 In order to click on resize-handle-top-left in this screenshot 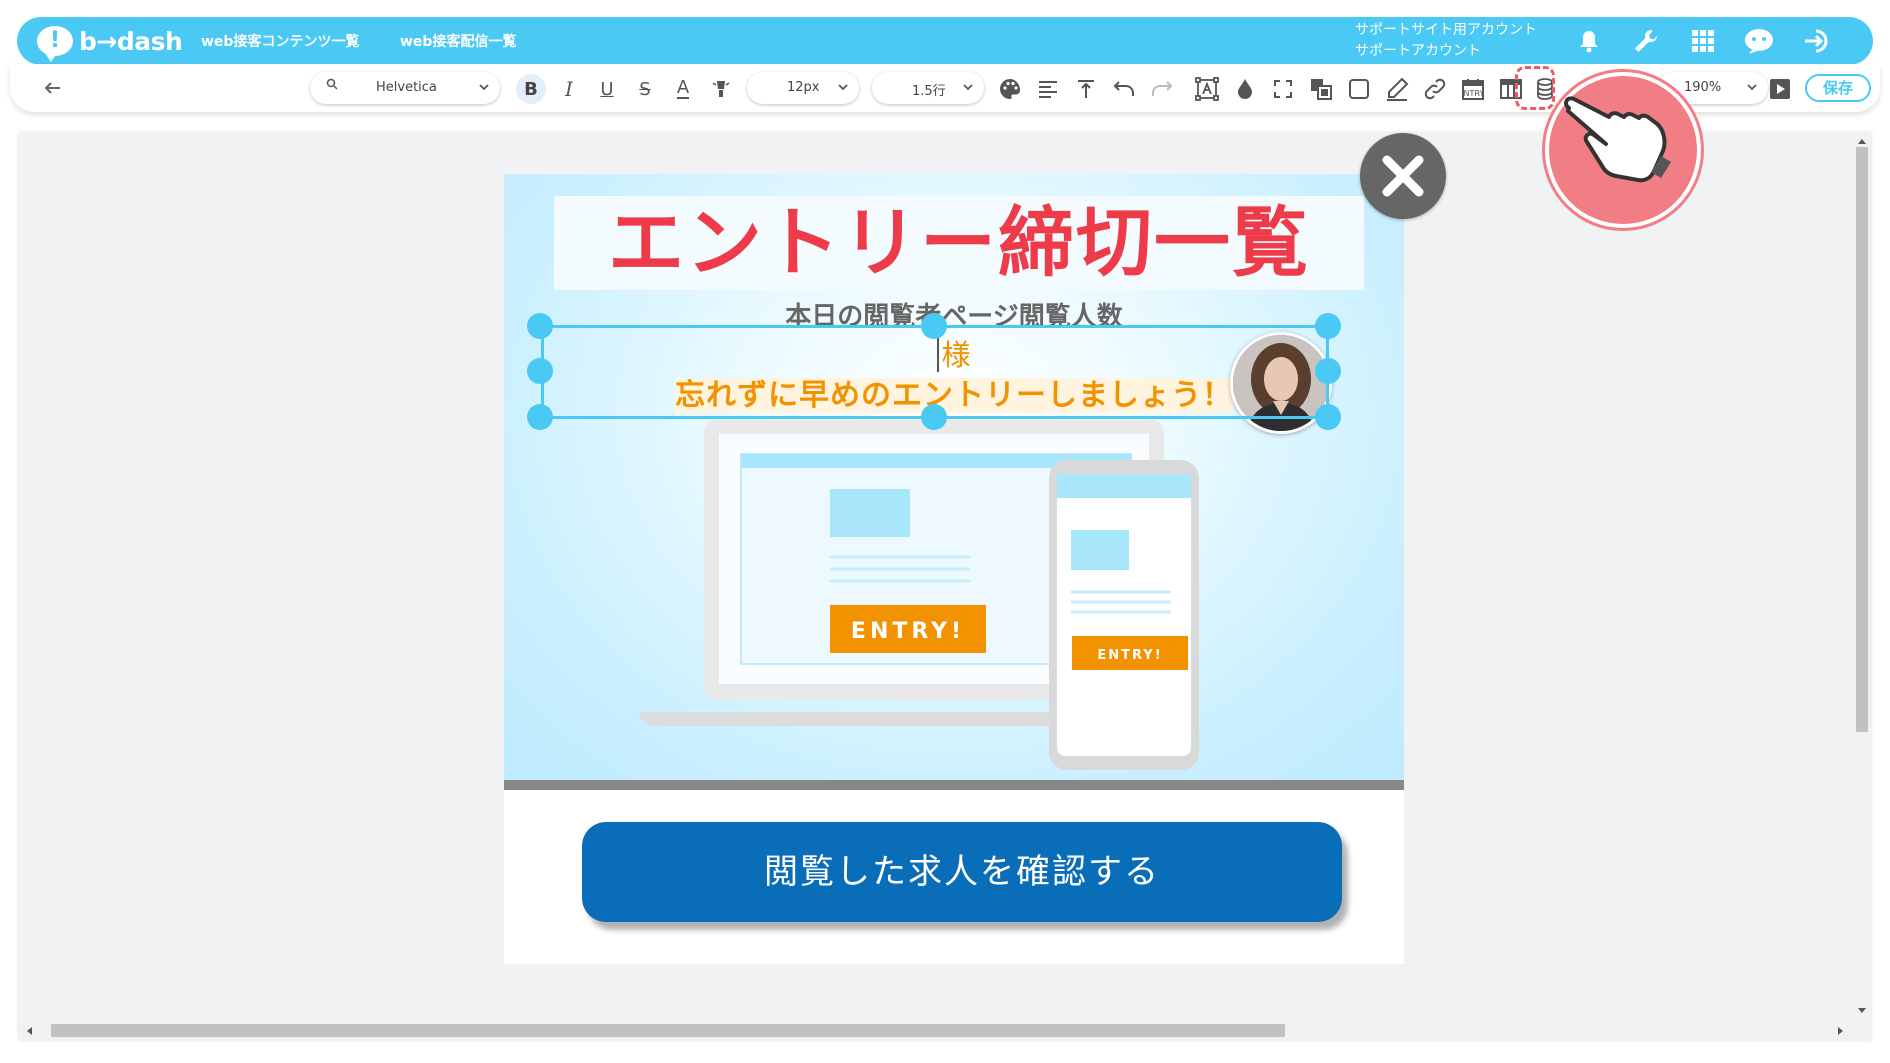, I will do `click(540, 326)`.